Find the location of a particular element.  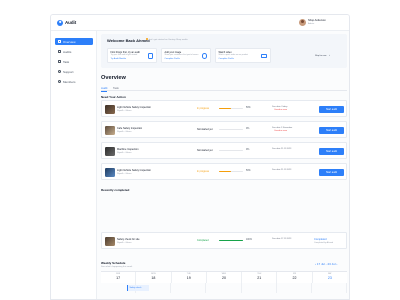

day-column: FRI 22 is located at coordinates (295, 277).